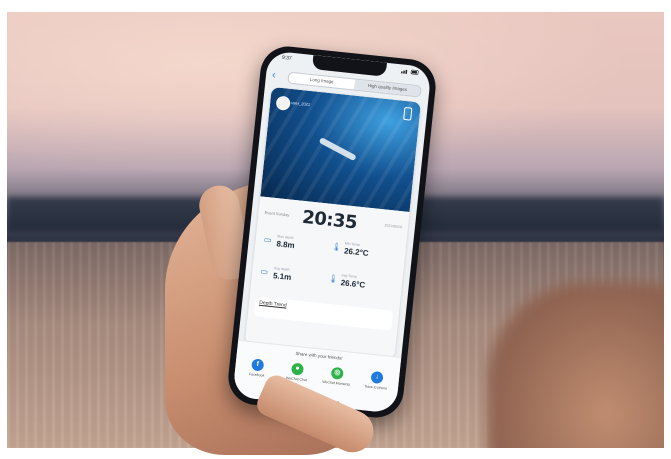  Describe the element at coordinates (286, 58) in the screenshot. I see `status-time: 9:37` at that location.